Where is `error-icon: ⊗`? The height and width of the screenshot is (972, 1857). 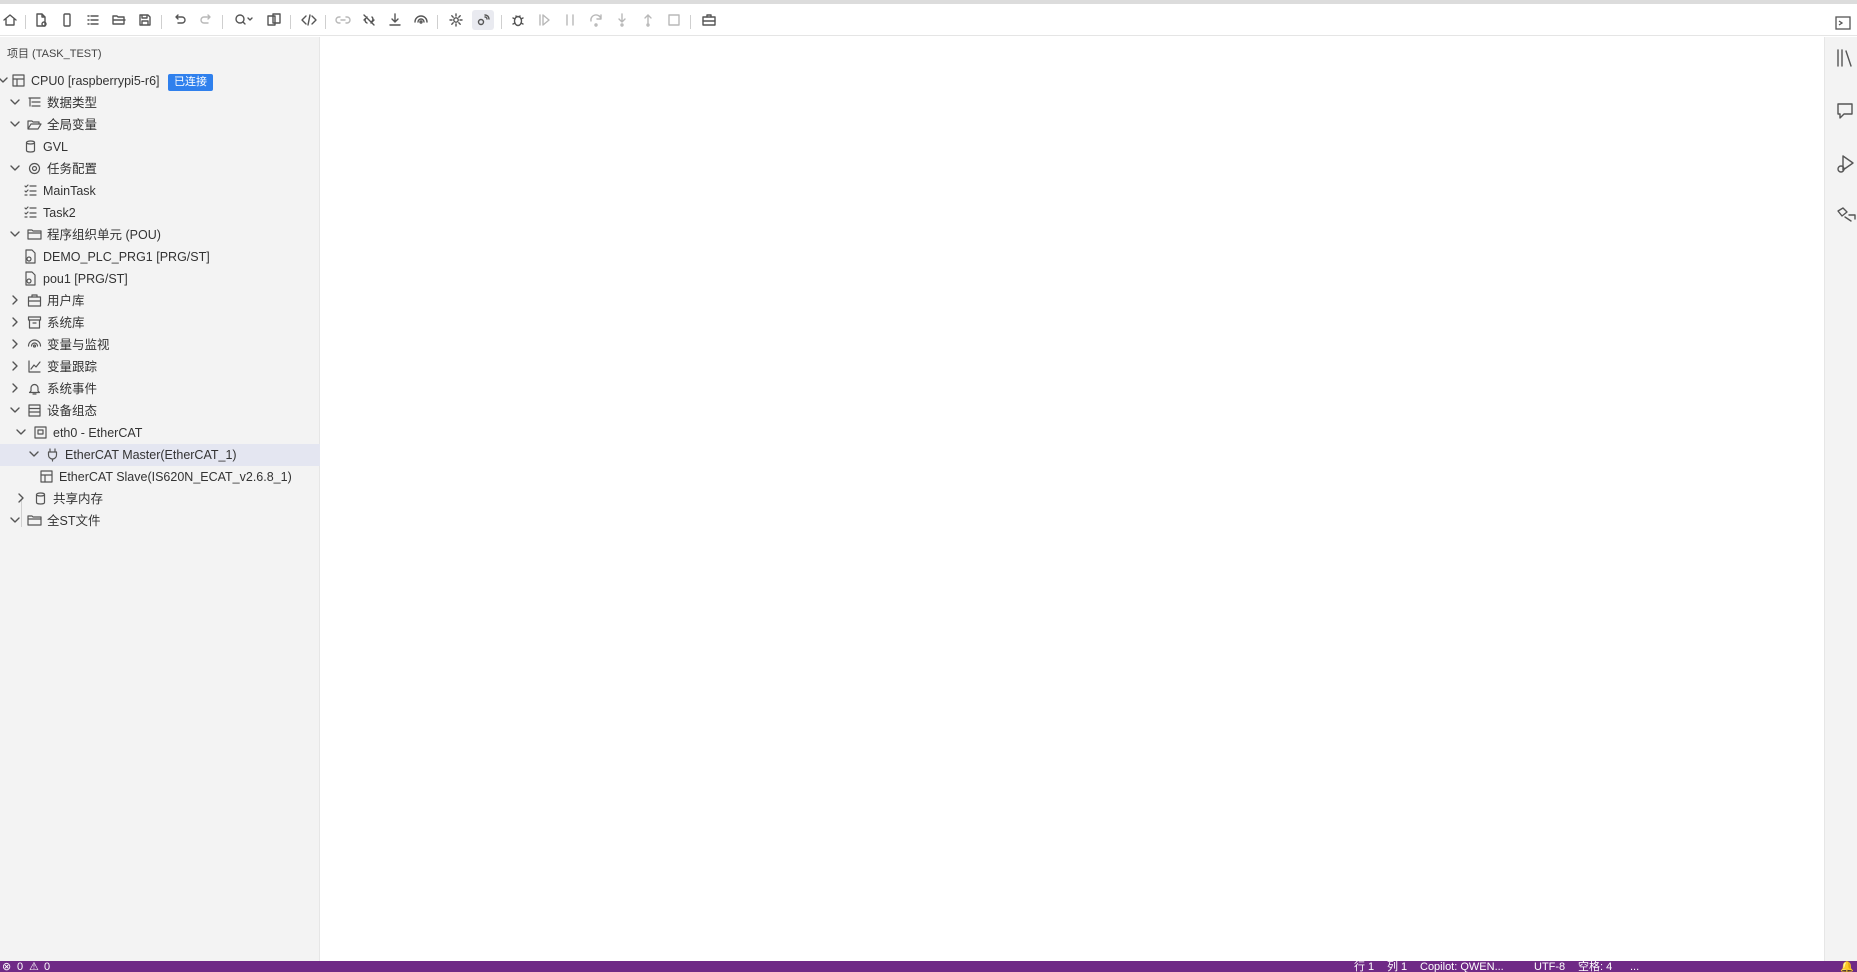 error-icon: ⊗ is located at coordinates (6, 966).